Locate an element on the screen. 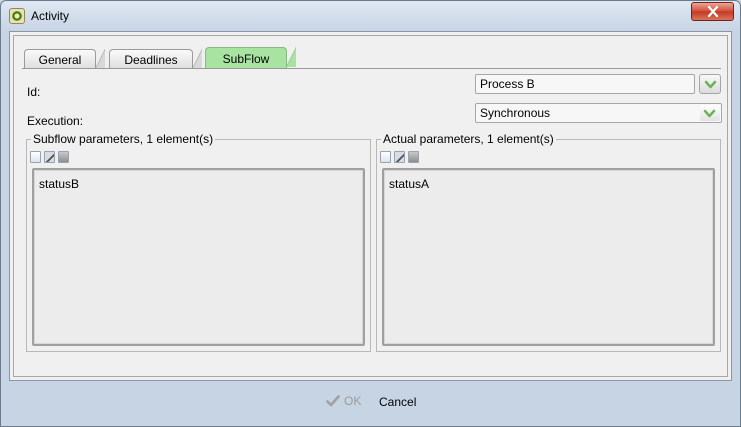  tab-divider is located at coordinates (371, 68).